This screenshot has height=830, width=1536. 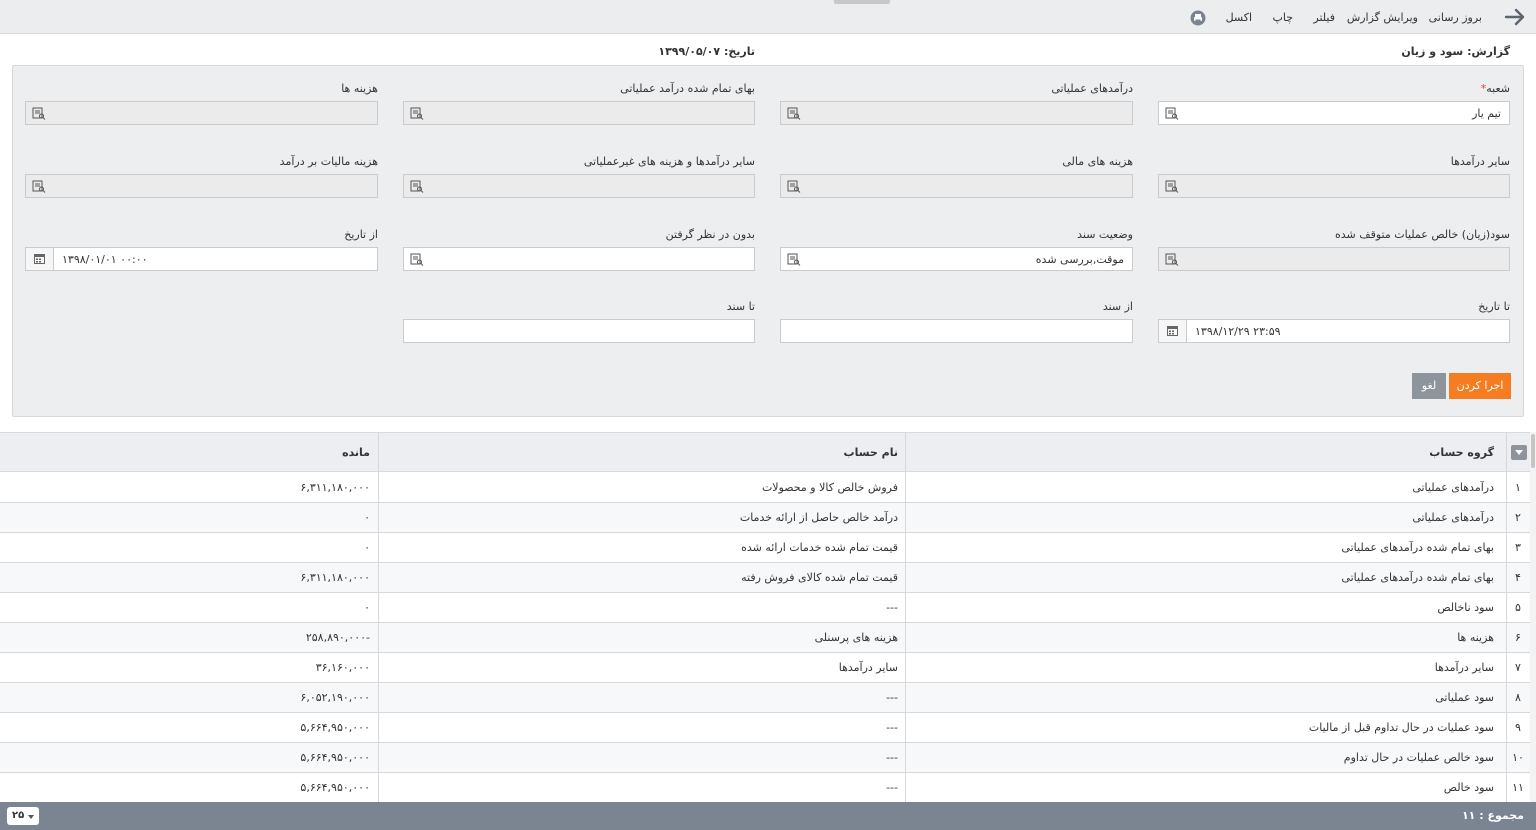 What do you see at coordinates (1455, 18) in the screenshot?
I see `refresh-button: بروز رسانی` at bounding box center [1455, 18].